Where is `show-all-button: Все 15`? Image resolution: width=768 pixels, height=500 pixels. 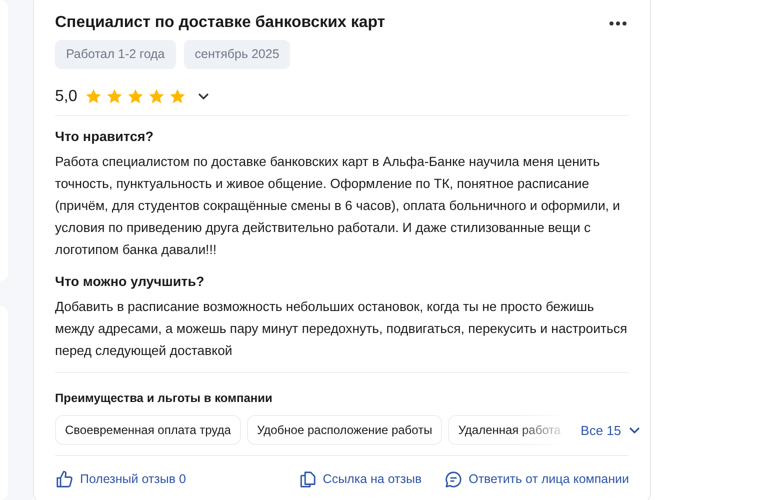 show-all-button: Все 15 is located at coordinates (610, 430).